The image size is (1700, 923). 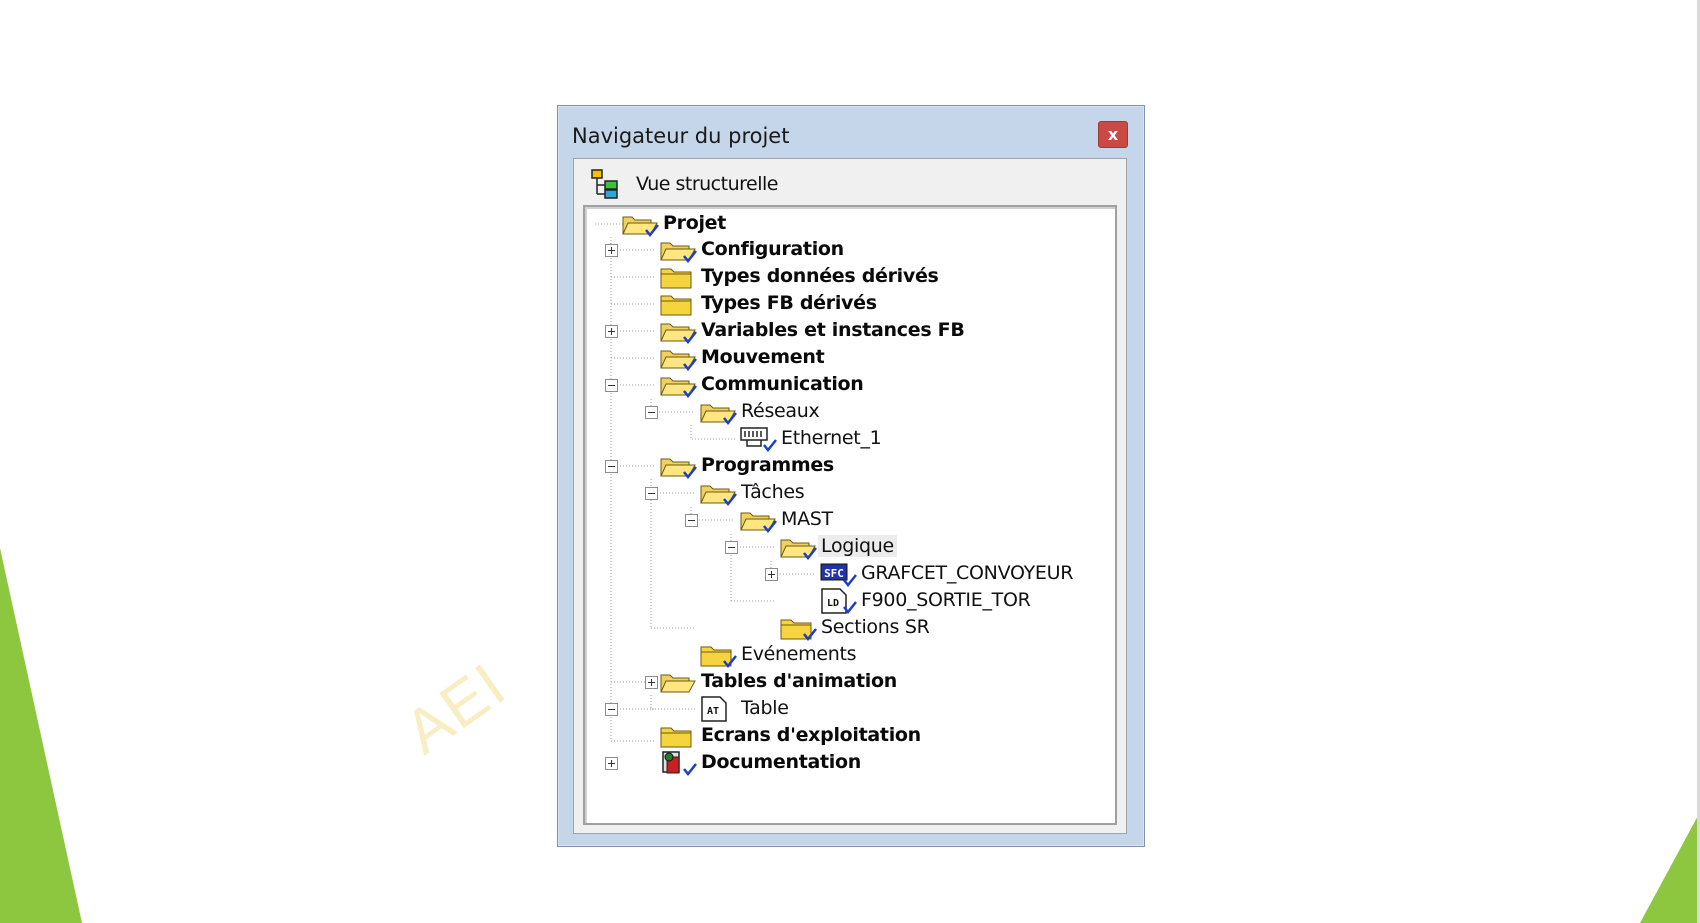 What do you see at coordinates (811, 735) in the screenshot?
I see `tree-item-label: Ecrans d'exploitation` at bounding box center [811, 735].